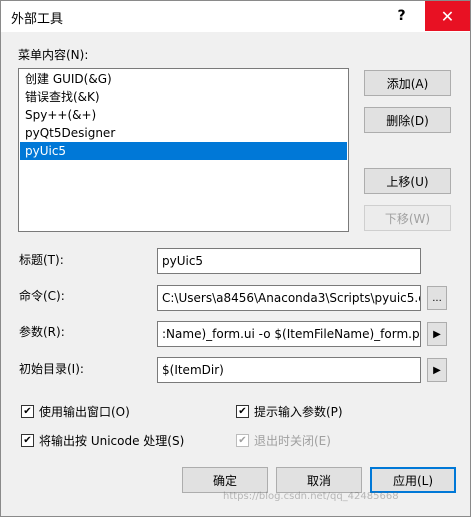 This screenshot has height=517, width=471. Describe the element at coordinates (42, 332) in the screenshot. I see `arguments-label: 参数(R):` at that location.